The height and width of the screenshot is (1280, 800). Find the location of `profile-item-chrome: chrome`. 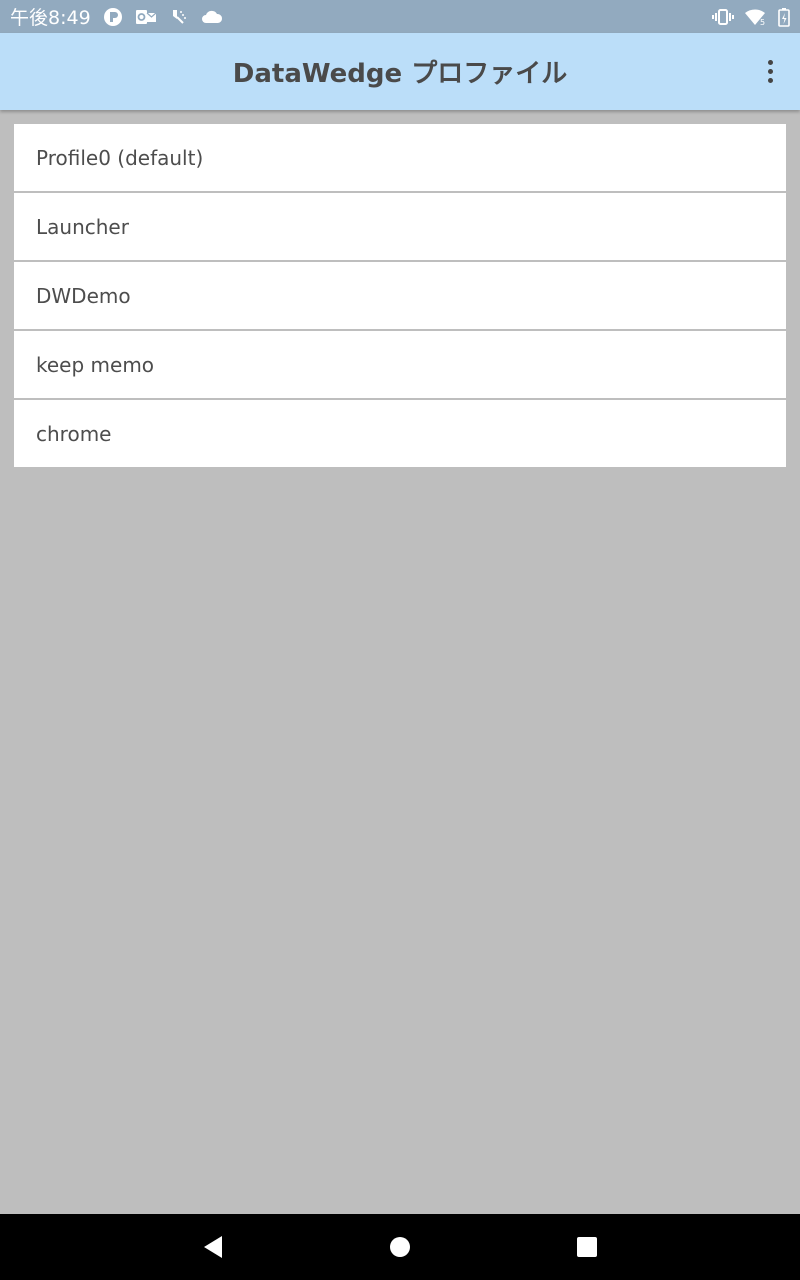

profile-item-chrome: chrome is located at coordinates (400, 433).